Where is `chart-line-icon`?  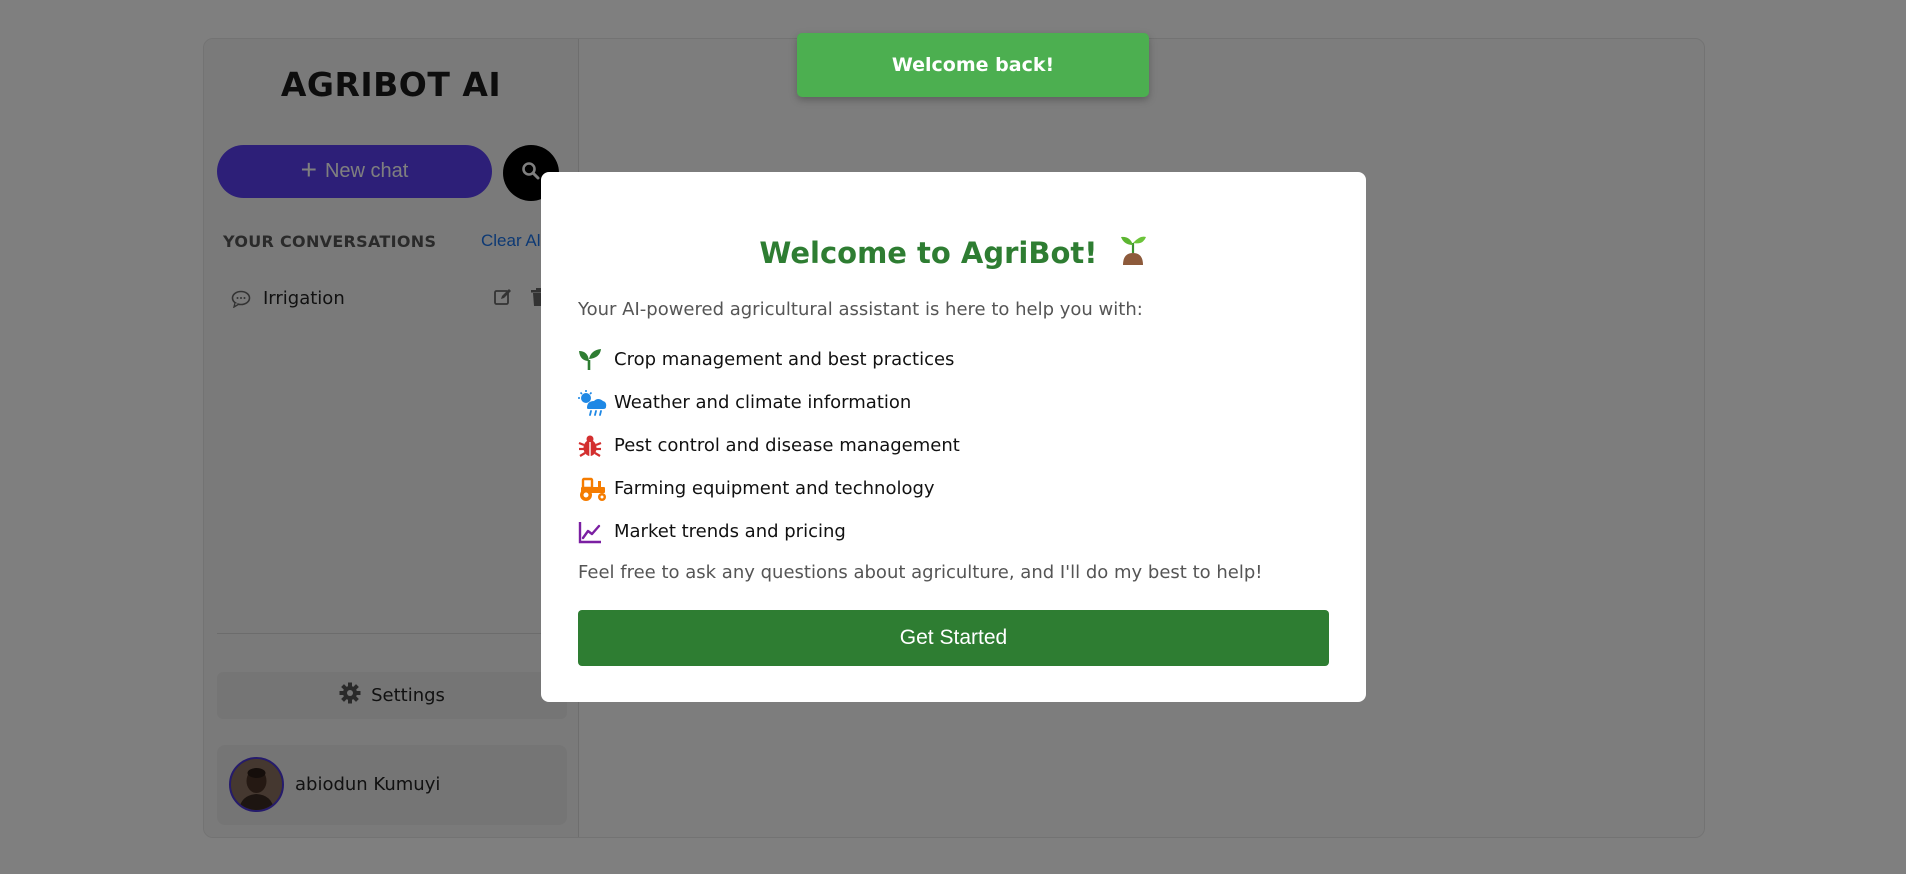 chart-line-icon is located at coordinates (593, 532).